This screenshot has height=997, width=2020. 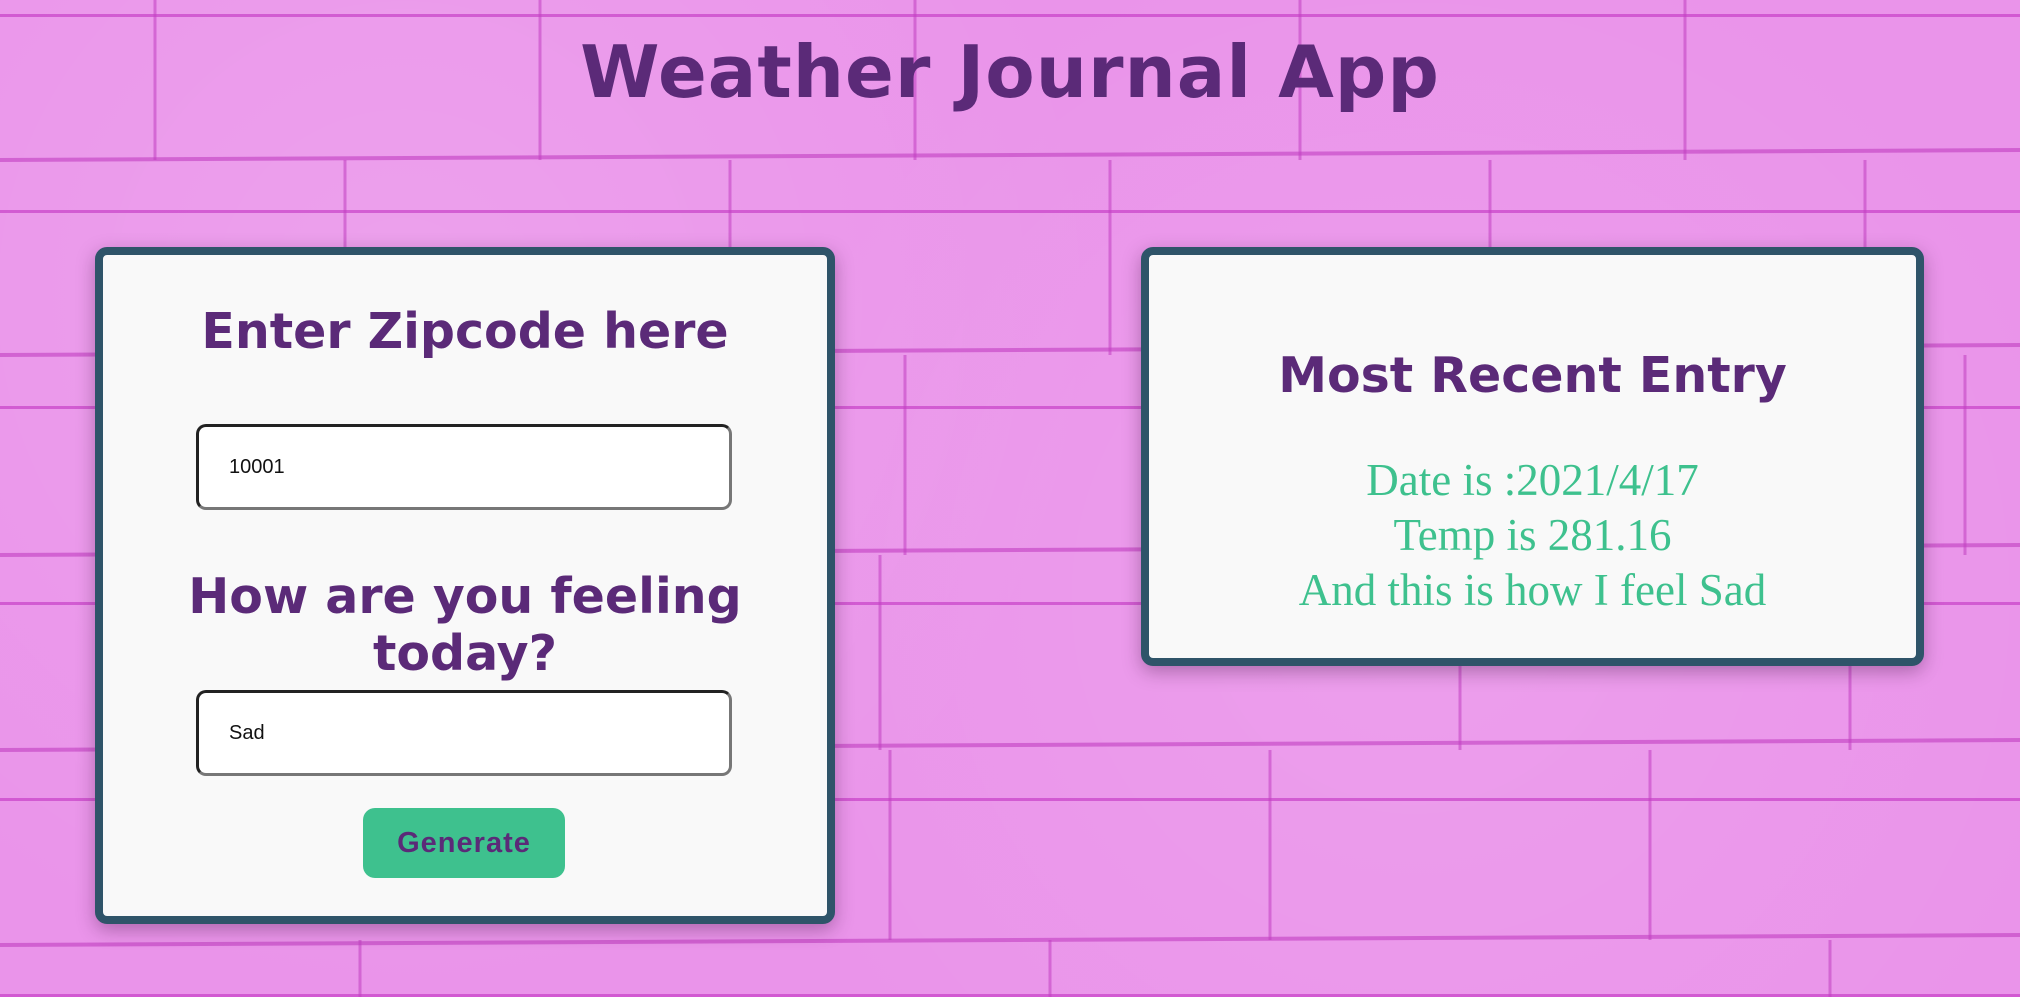 I want to click on page-title: Weather Journal App, so click(x=1010, y=72).